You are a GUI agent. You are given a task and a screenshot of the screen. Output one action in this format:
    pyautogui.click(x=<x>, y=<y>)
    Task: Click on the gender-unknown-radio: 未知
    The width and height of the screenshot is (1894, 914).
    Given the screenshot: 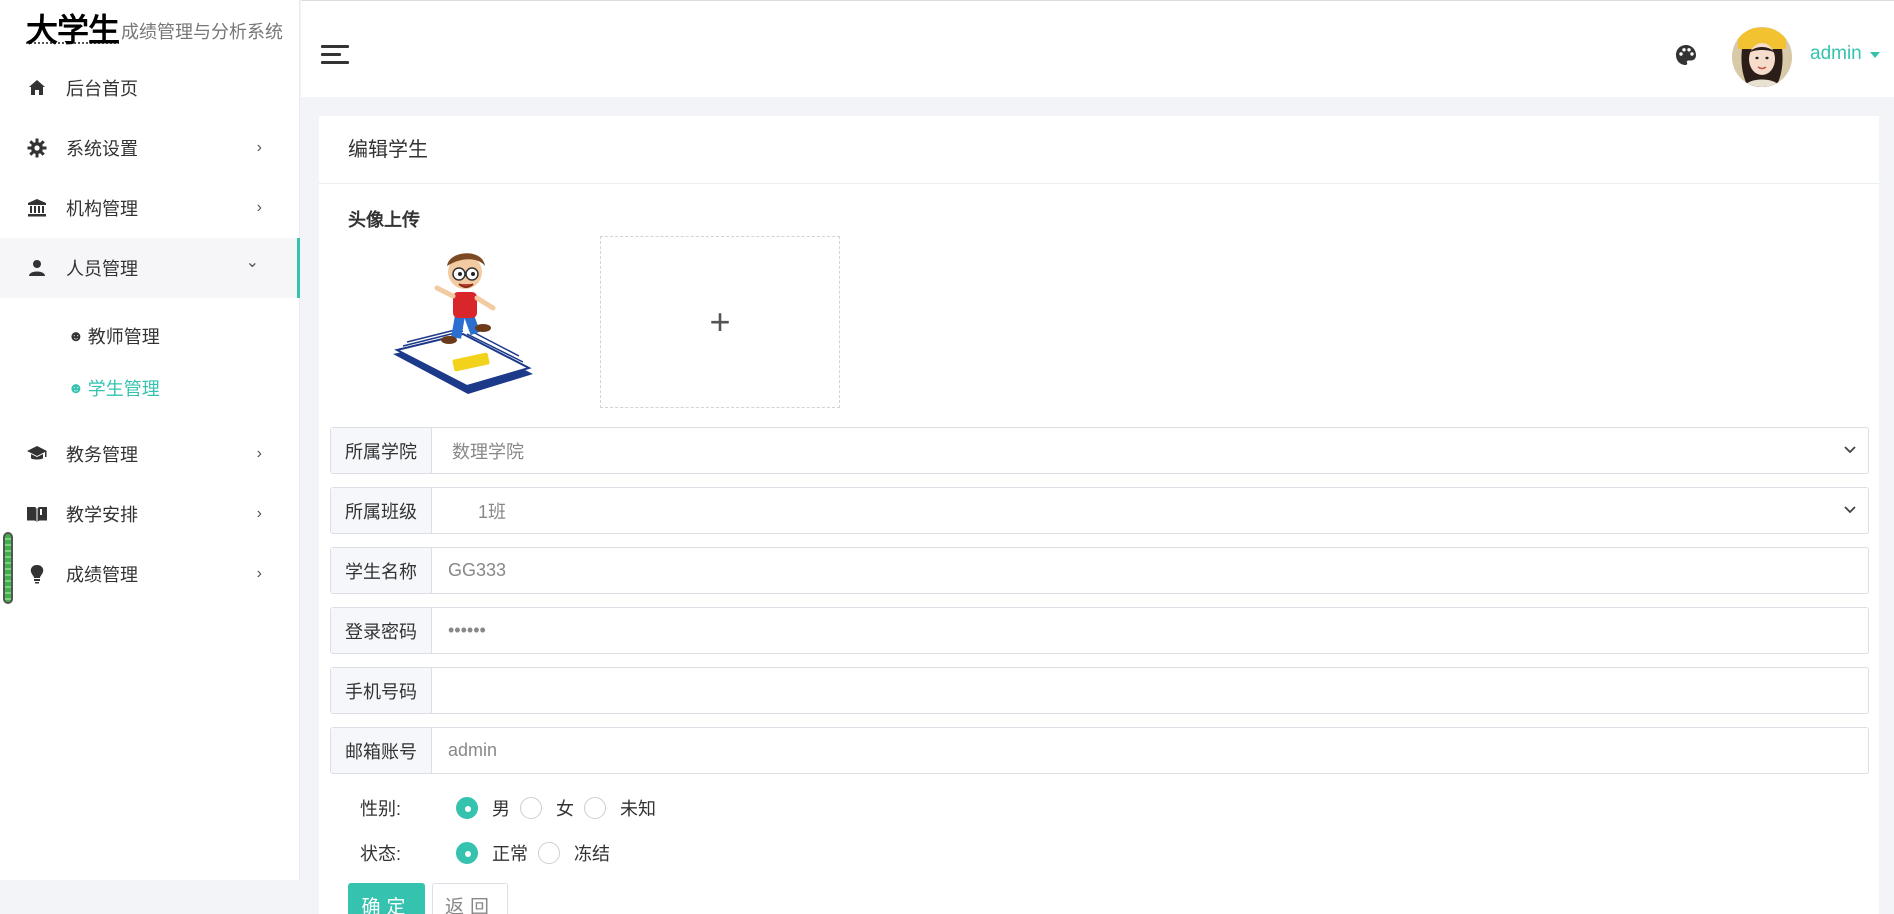 What is the action you would take?
    pyautogui.click(x=620, y=808)
    